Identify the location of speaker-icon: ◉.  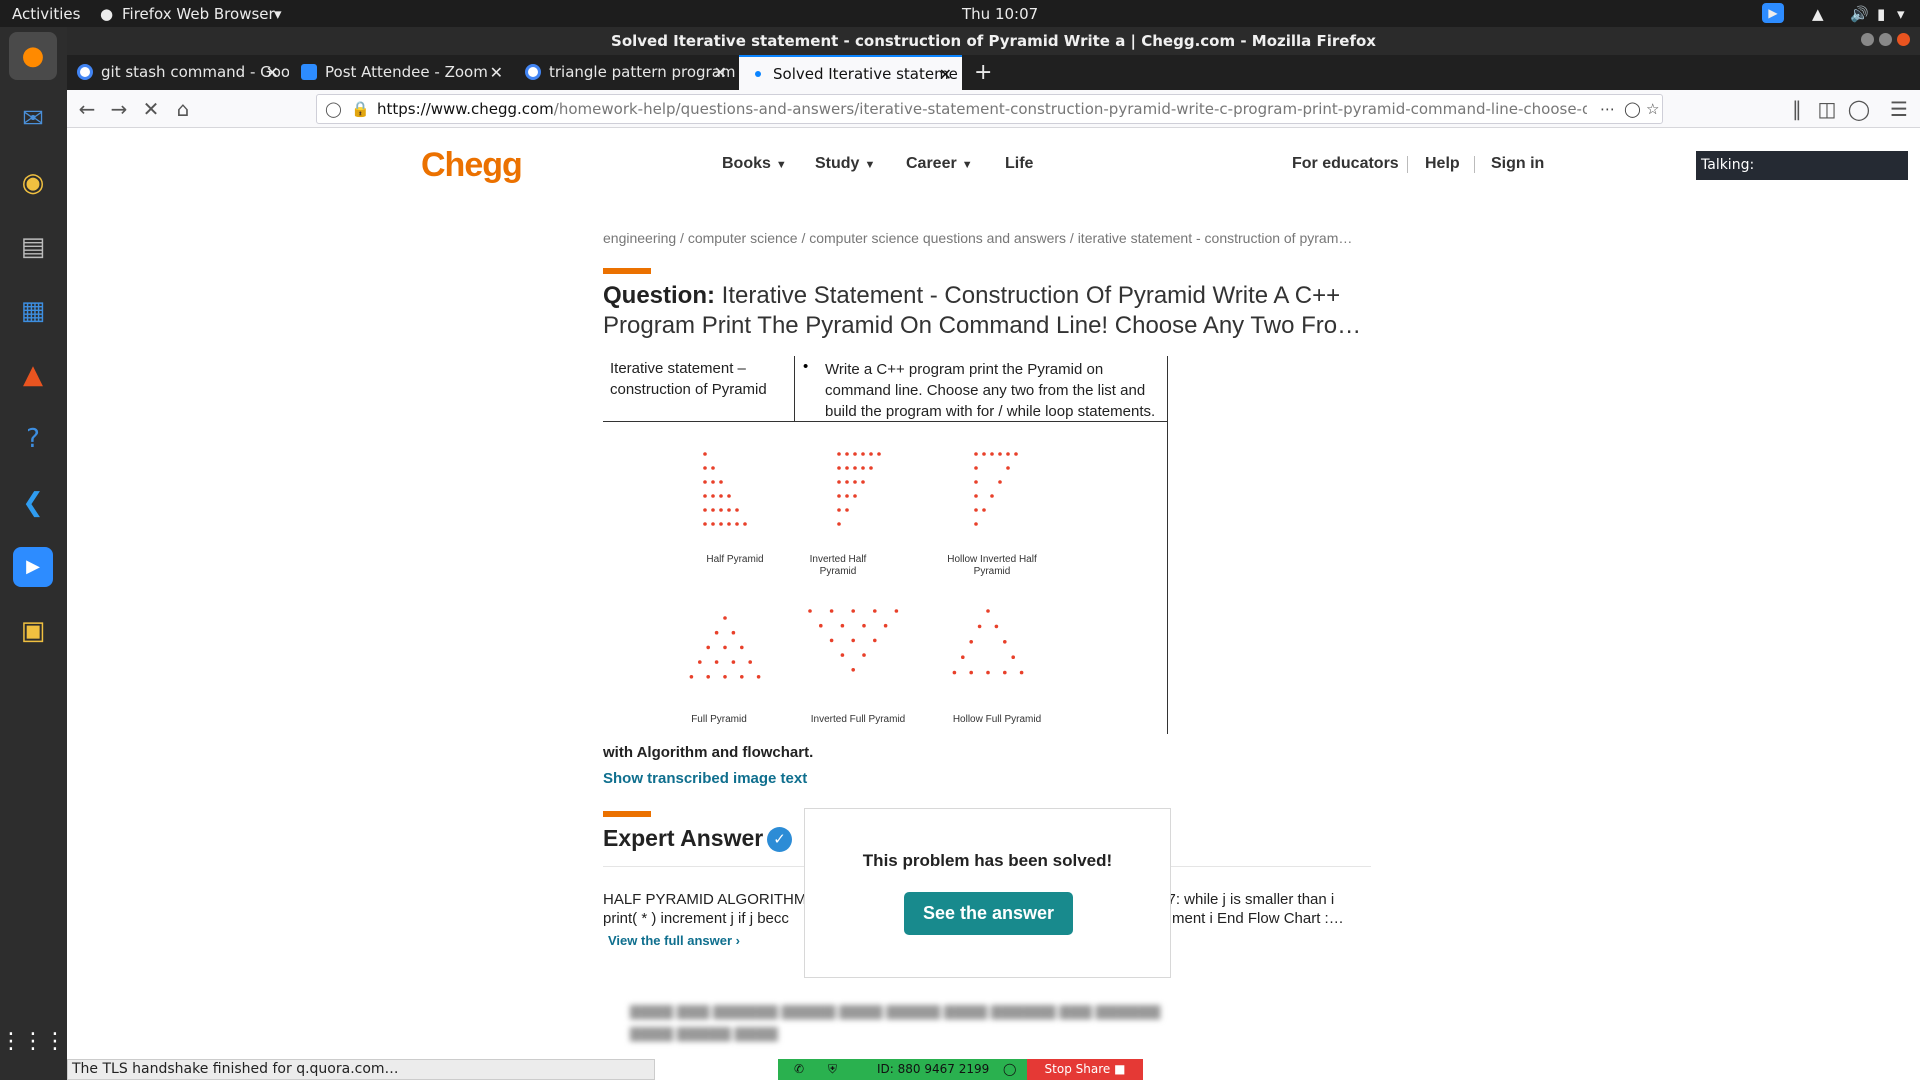
(33, 183).